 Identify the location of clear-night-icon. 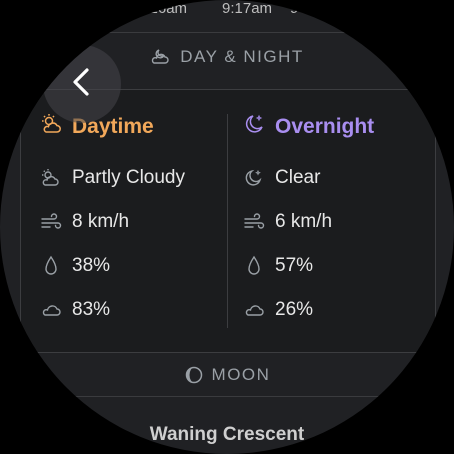
(254, 178).